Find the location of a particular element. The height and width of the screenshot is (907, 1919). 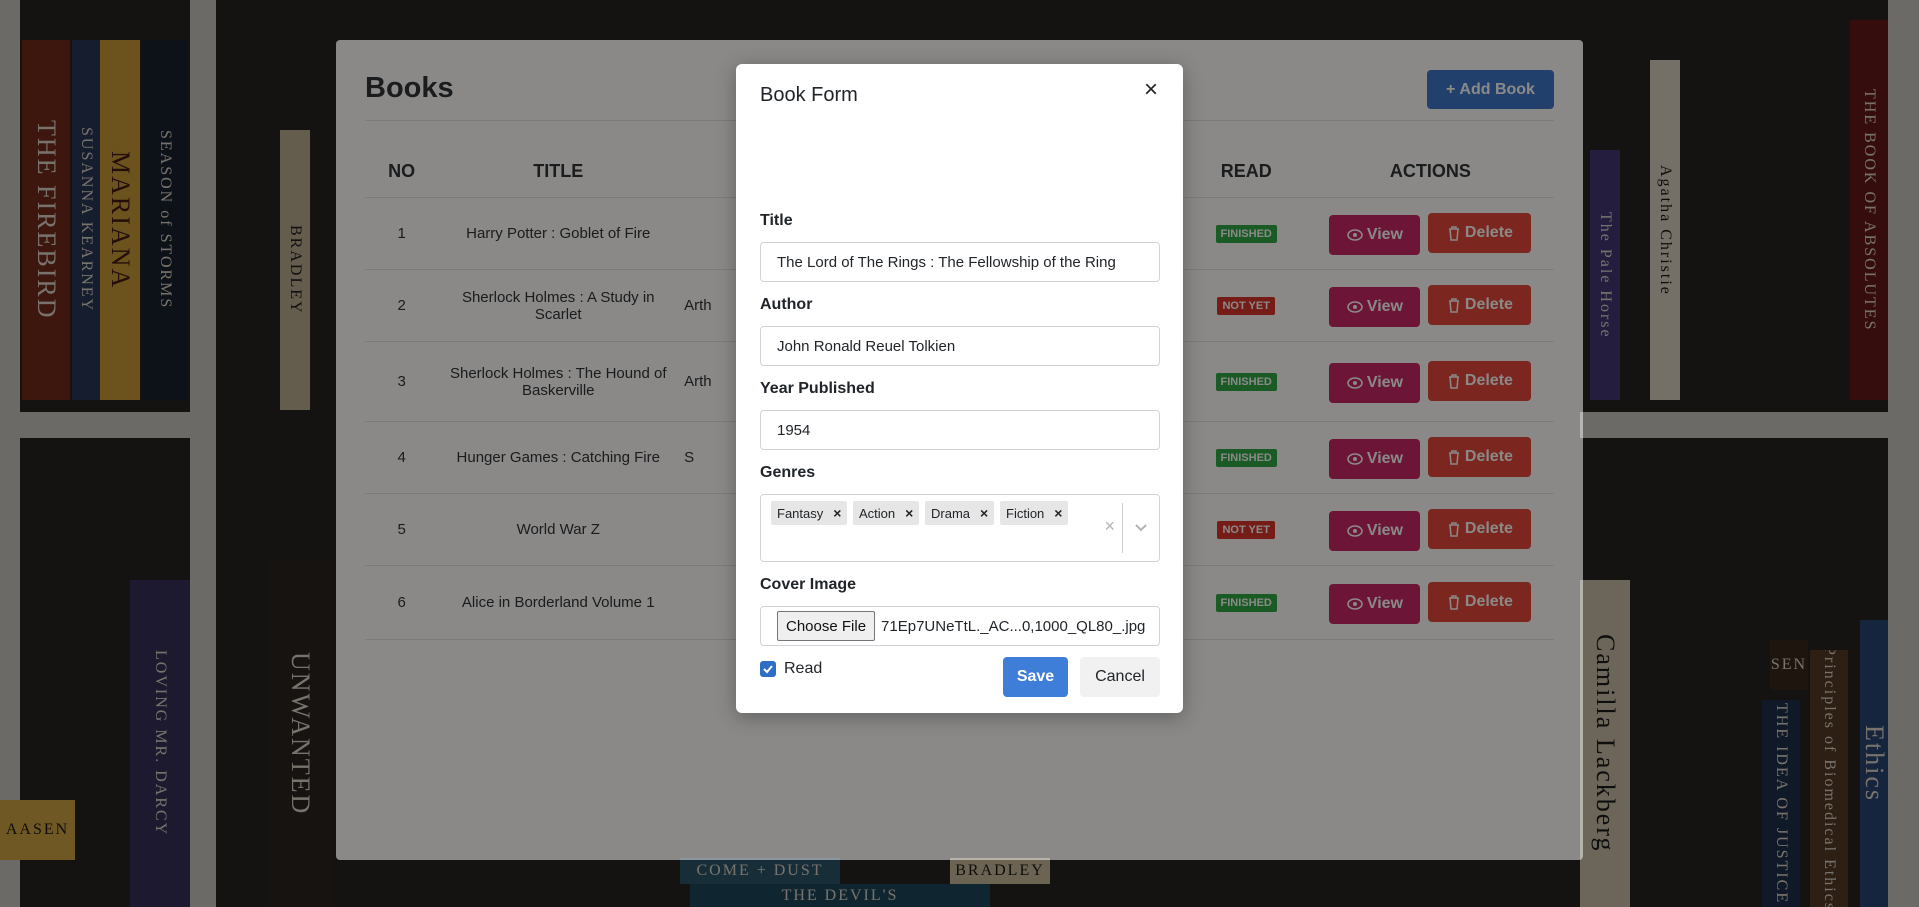

col-read: READ is located at coordinates (1246, 171).